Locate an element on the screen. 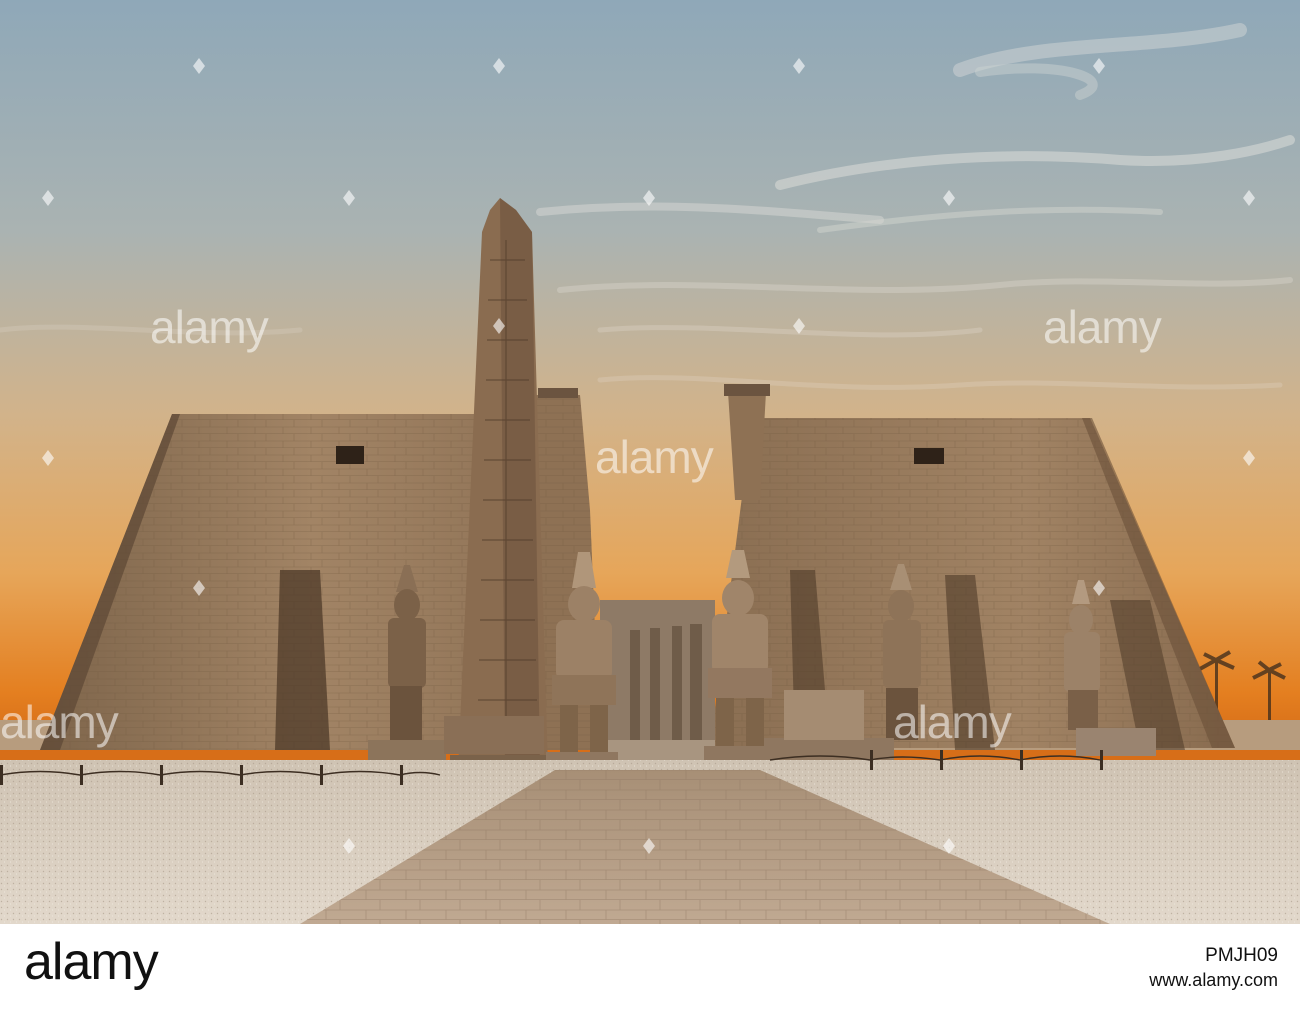 This screenshot has height=1014, width=1300. baboon-statues is located at coordinates (494, 735).